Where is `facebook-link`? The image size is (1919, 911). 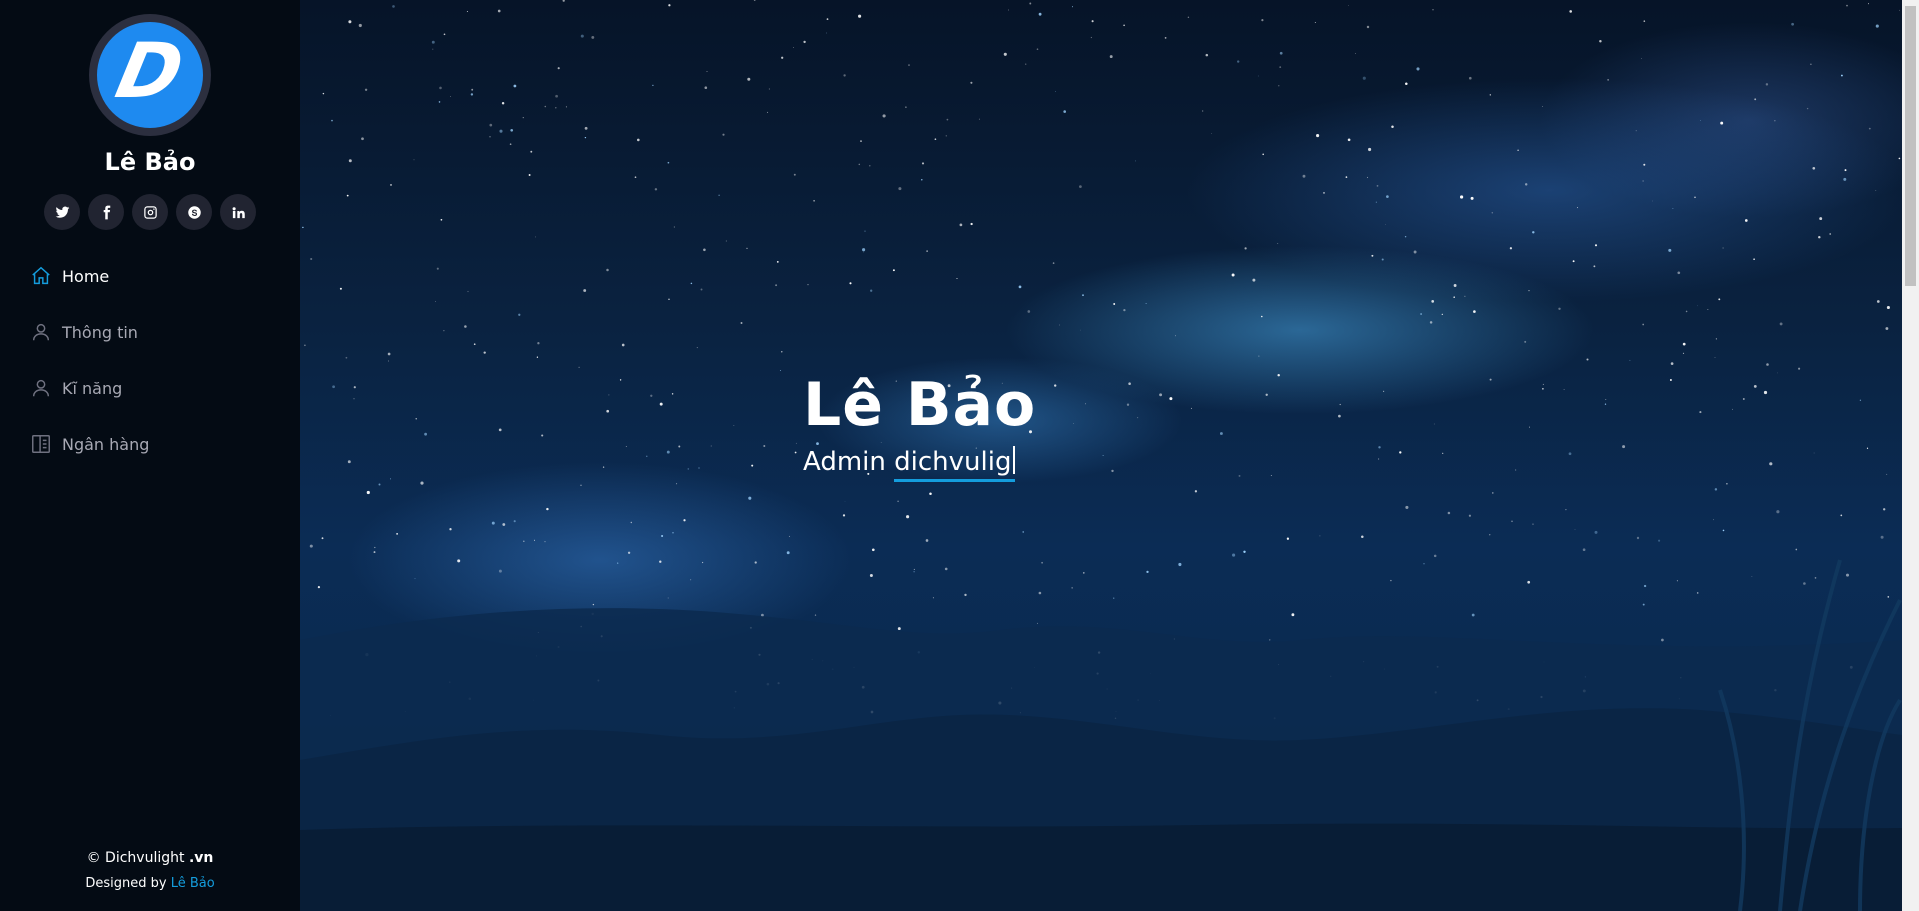
facebook-link is located at coordinates (106, 212).